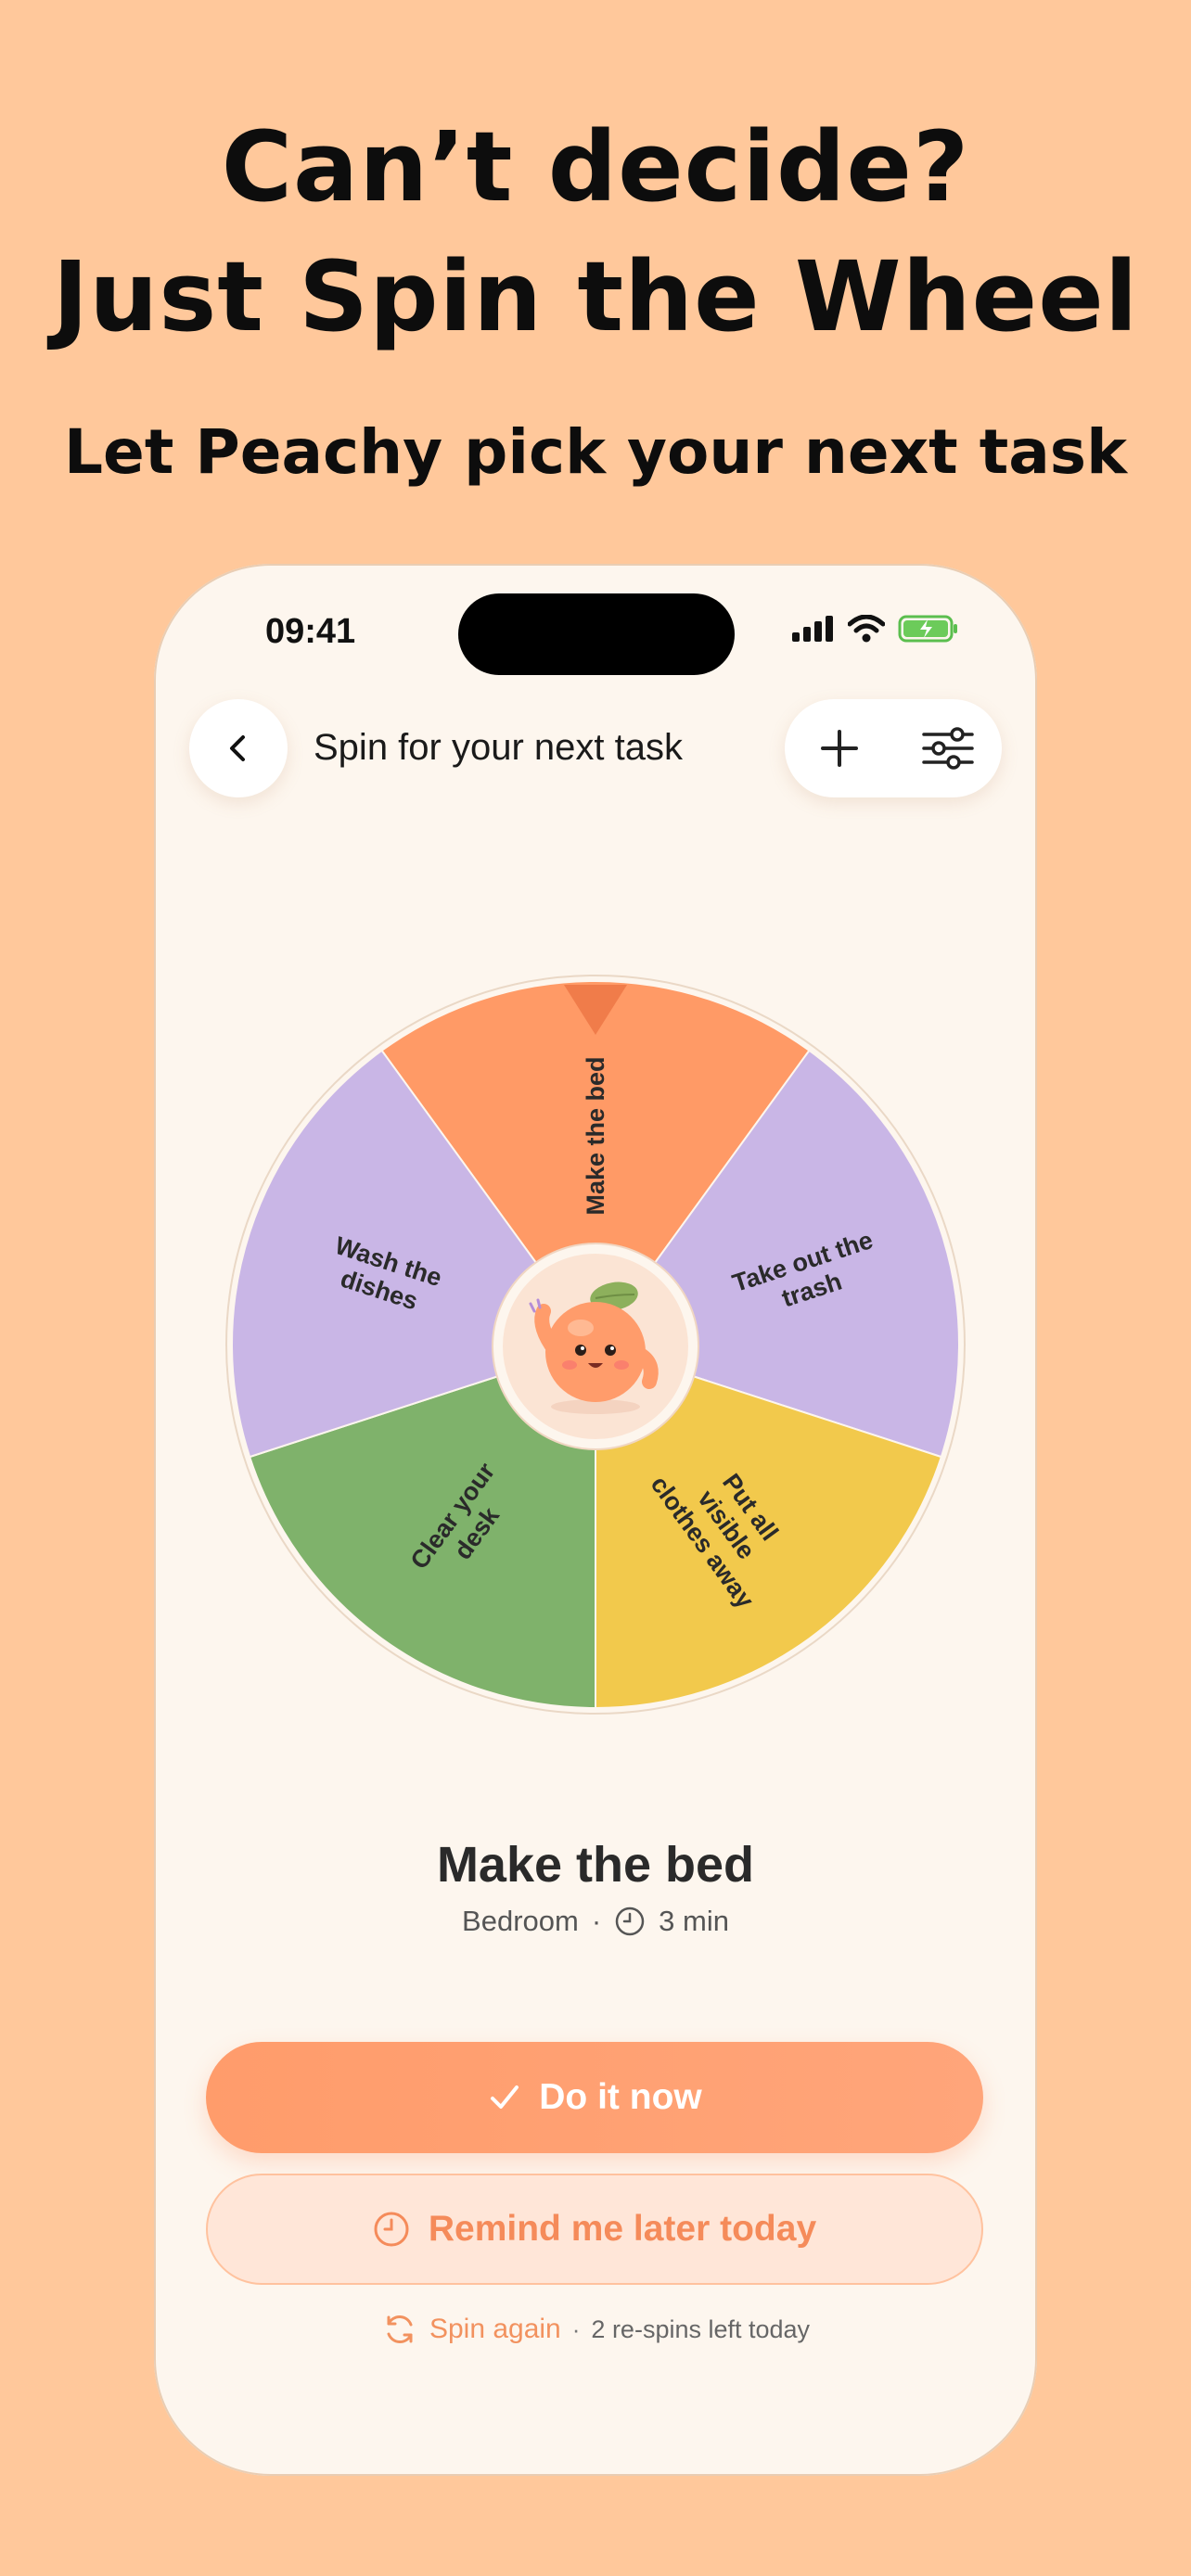 The image size is (1191, 2576). What do you see at coordinates (620, 2097) in the screenshot?
I see `do-it-now-label: Do it now` at bounding box center [620, 2097].